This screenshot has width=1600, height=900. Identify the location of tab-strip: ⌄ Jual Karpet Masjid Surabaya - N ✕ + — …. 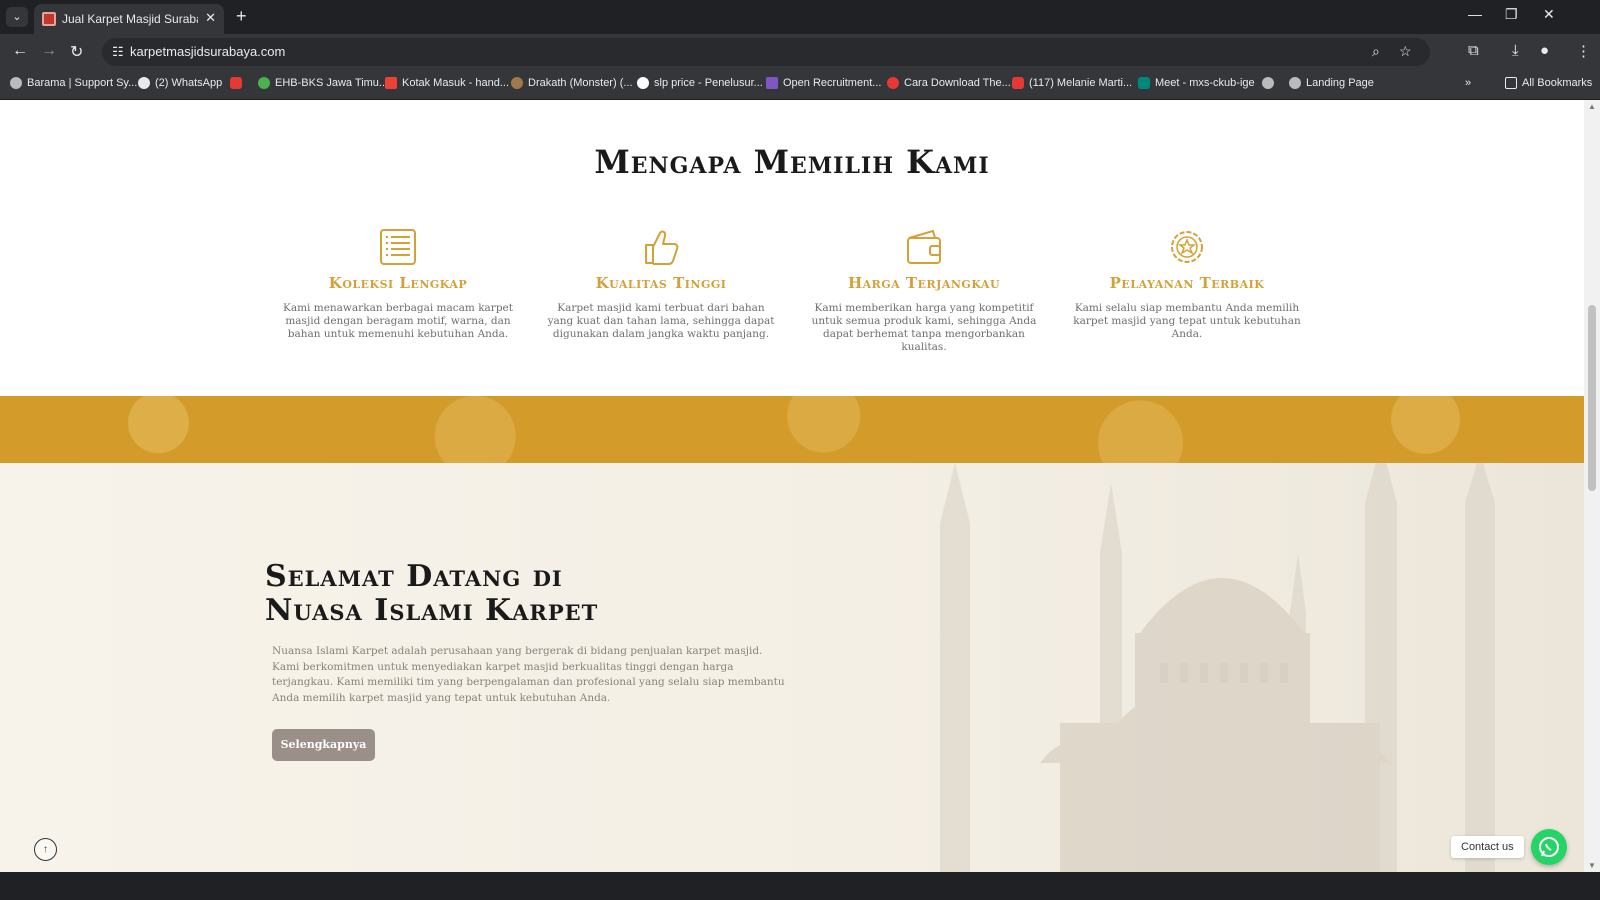
(800, 17).